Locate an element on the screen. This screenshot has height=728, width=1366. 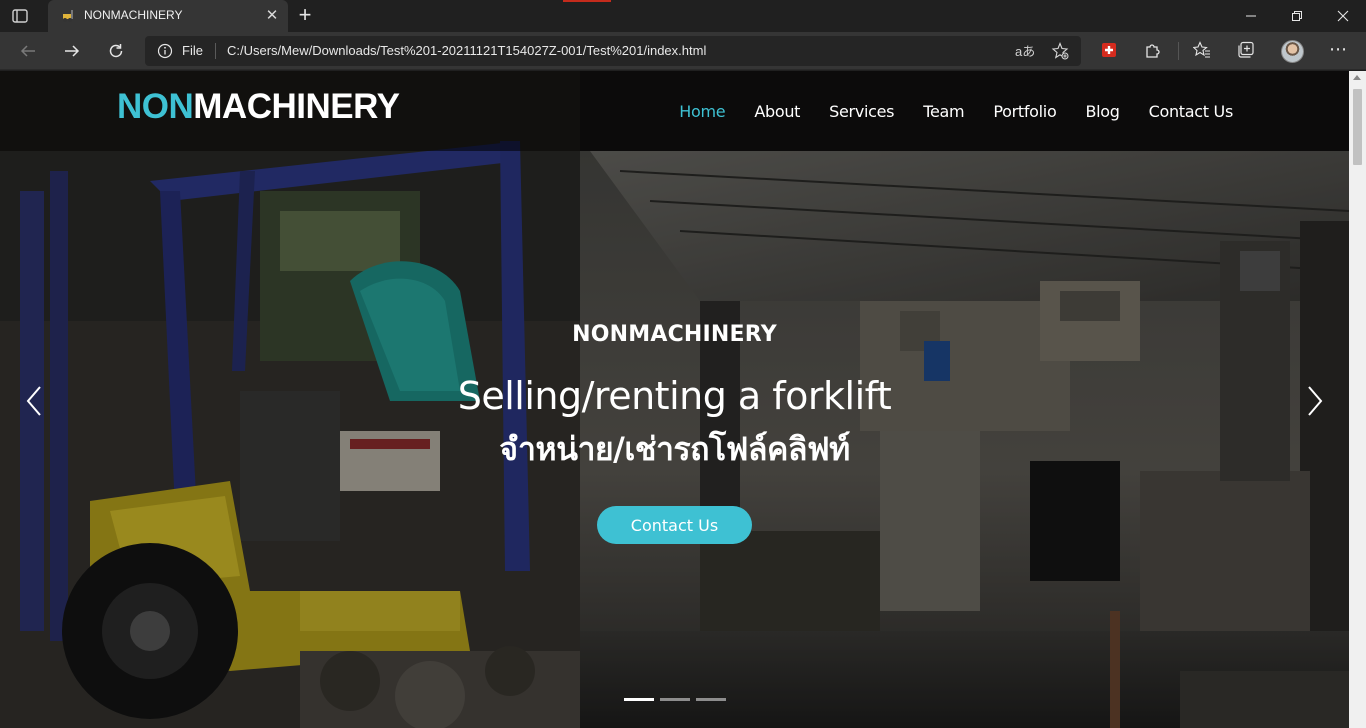
logo-rest: MACHINERY is located at coordinates (296, 106).